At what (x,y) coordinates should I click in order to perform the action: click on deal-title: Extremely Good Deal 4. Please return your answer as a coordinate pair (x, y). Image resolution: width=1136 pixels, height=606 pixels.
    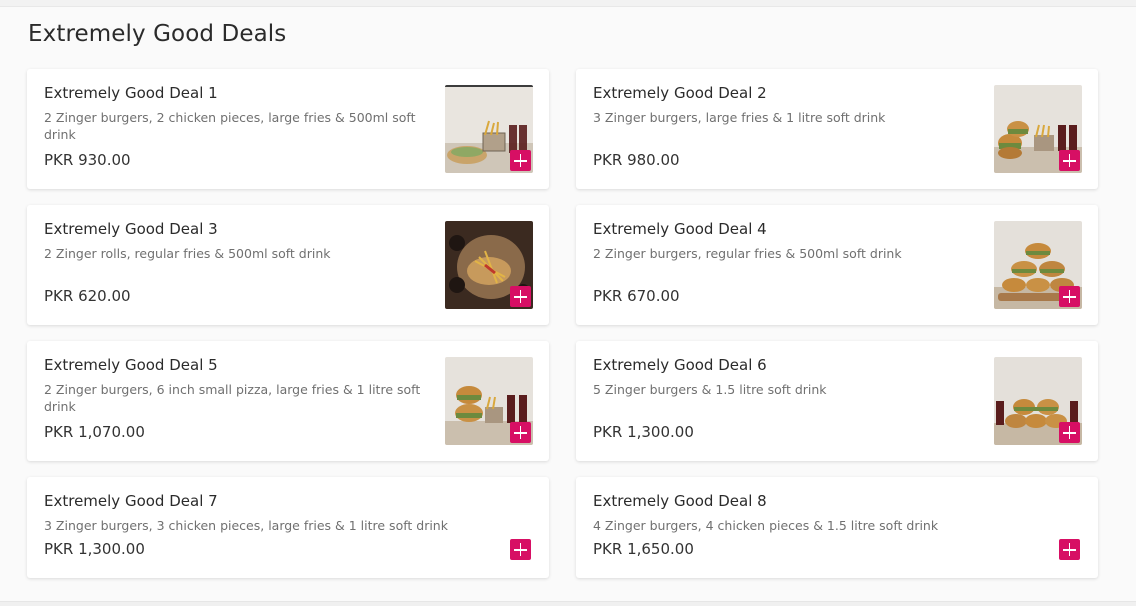
    Looking at the image, I should click on (680, 229).